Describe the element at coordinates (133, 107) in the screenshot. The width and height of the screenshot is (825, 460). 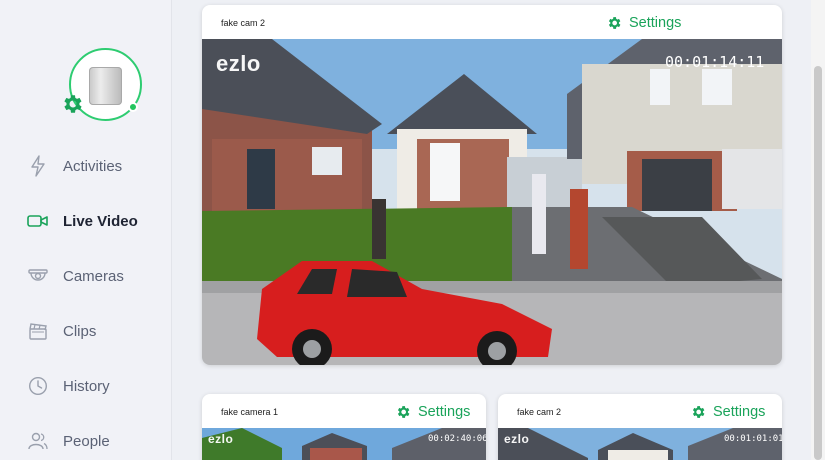
I see `online-status-dot` at that location.